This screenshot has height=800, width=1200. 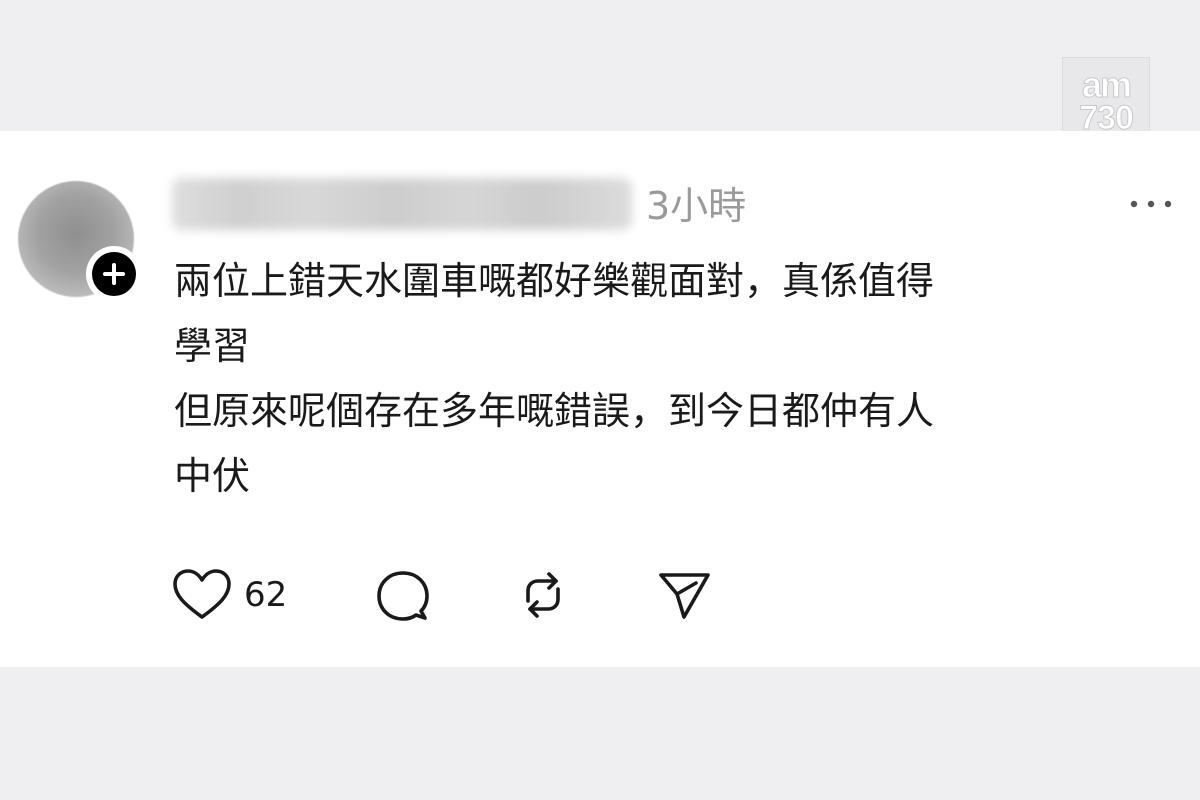 I want to click on share-button, so click(x=685, y=595).